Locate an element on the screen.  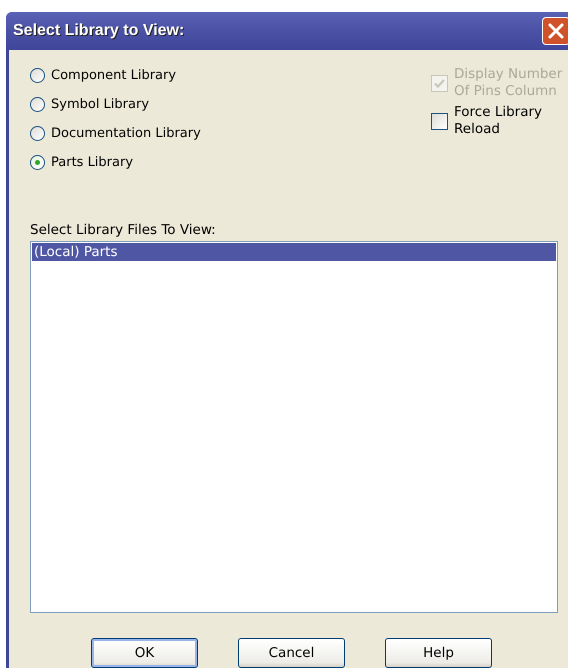
window-title: Select Library to View: is located at coordinates (98, 31).